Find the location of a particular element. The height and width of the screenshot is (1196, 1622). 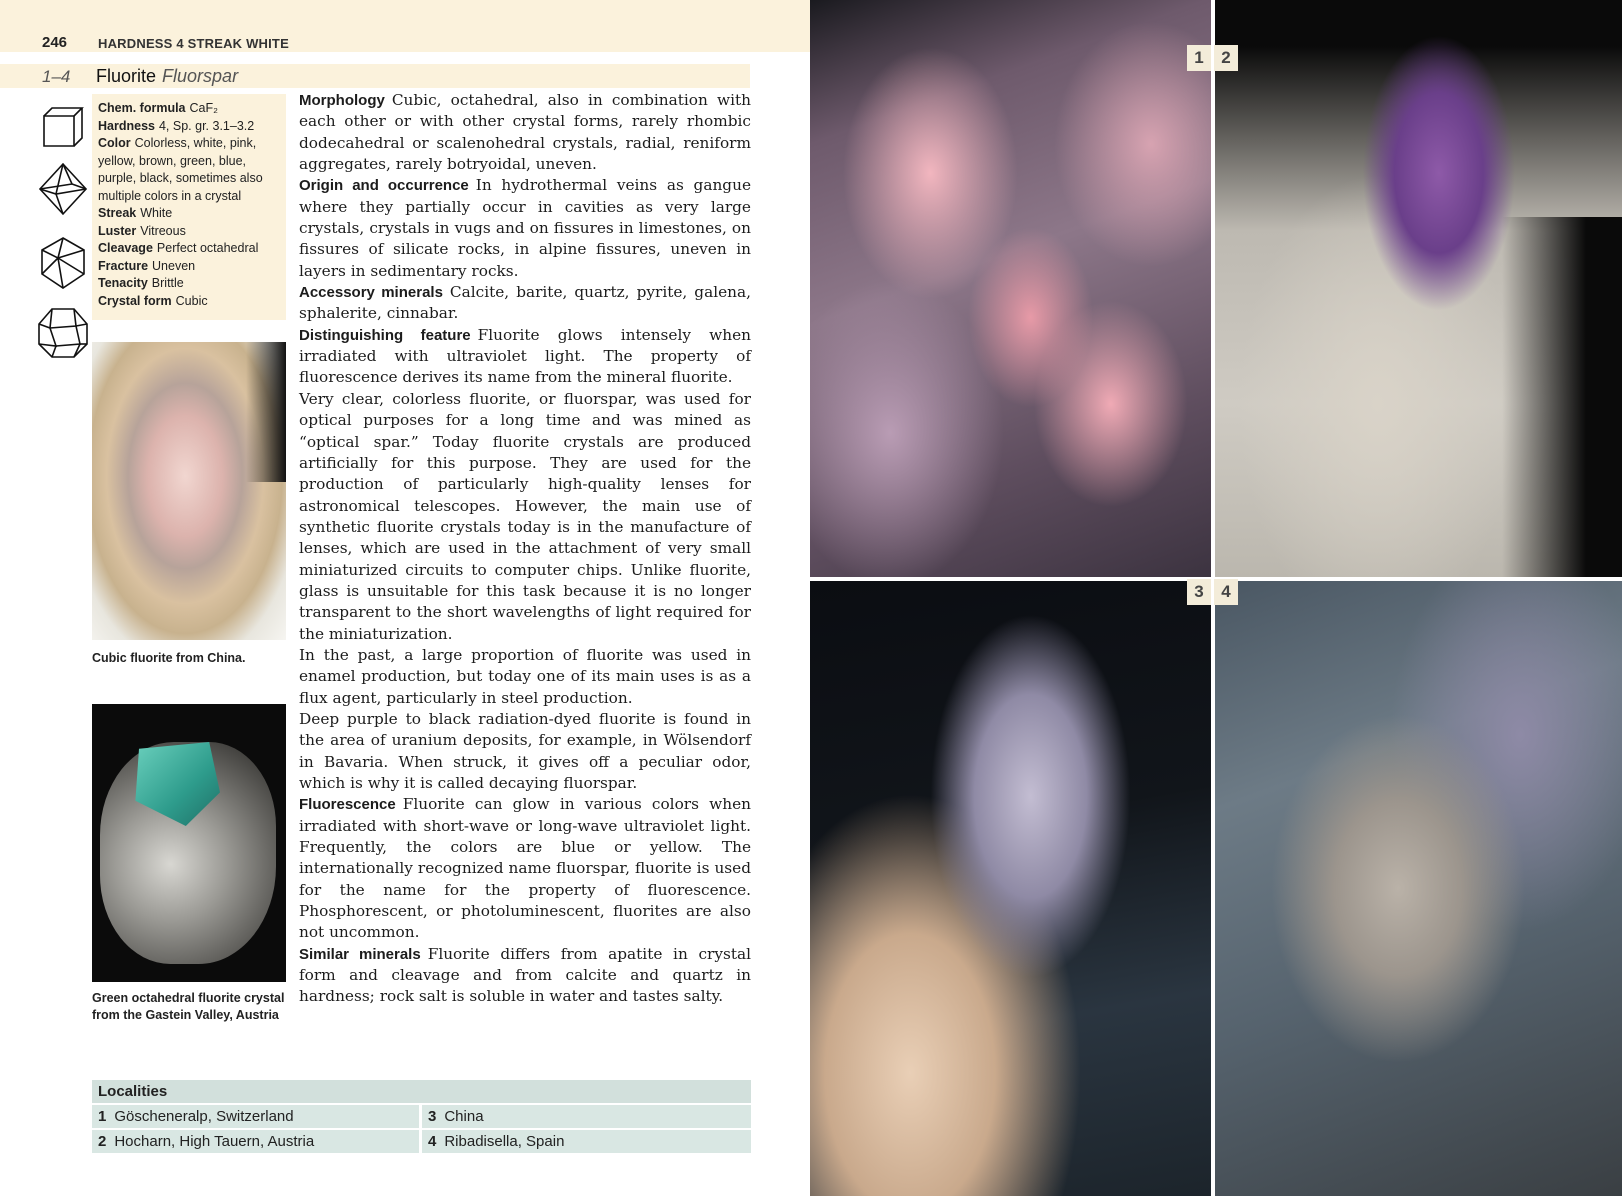

photo1-caption: Cubic fluorite from China. is located at coordinates (169, 658).